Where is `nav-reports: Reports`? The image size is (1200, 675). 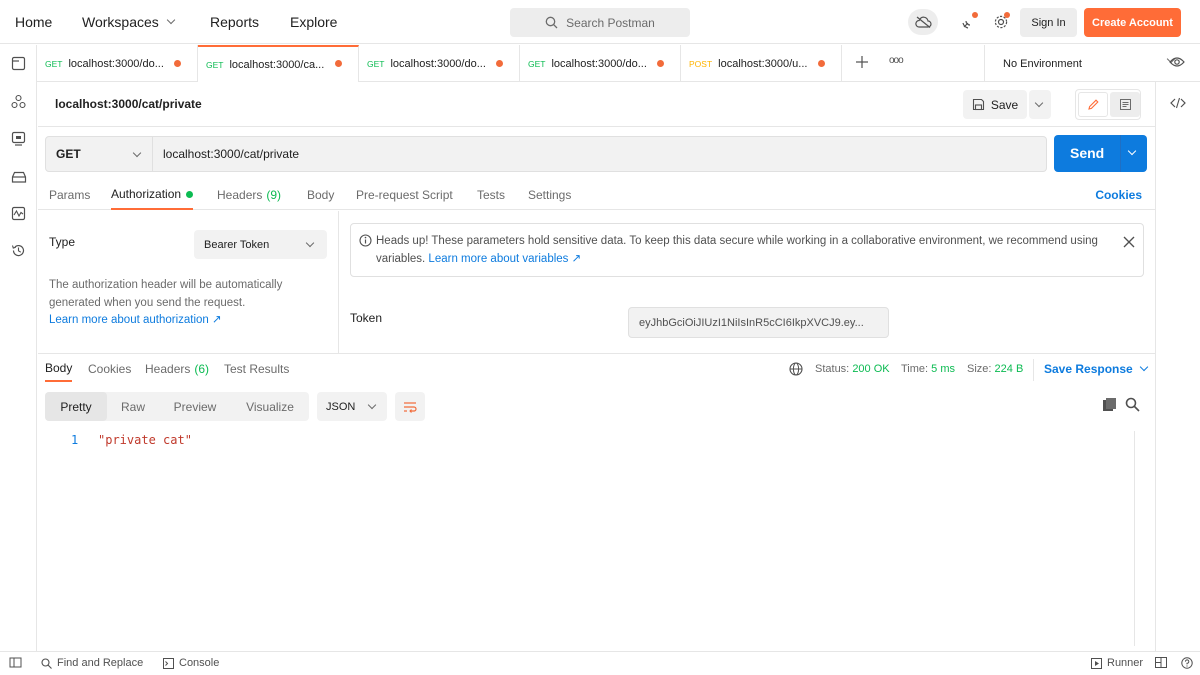 nav-reports: Reports is located at coordinates (234, 22).